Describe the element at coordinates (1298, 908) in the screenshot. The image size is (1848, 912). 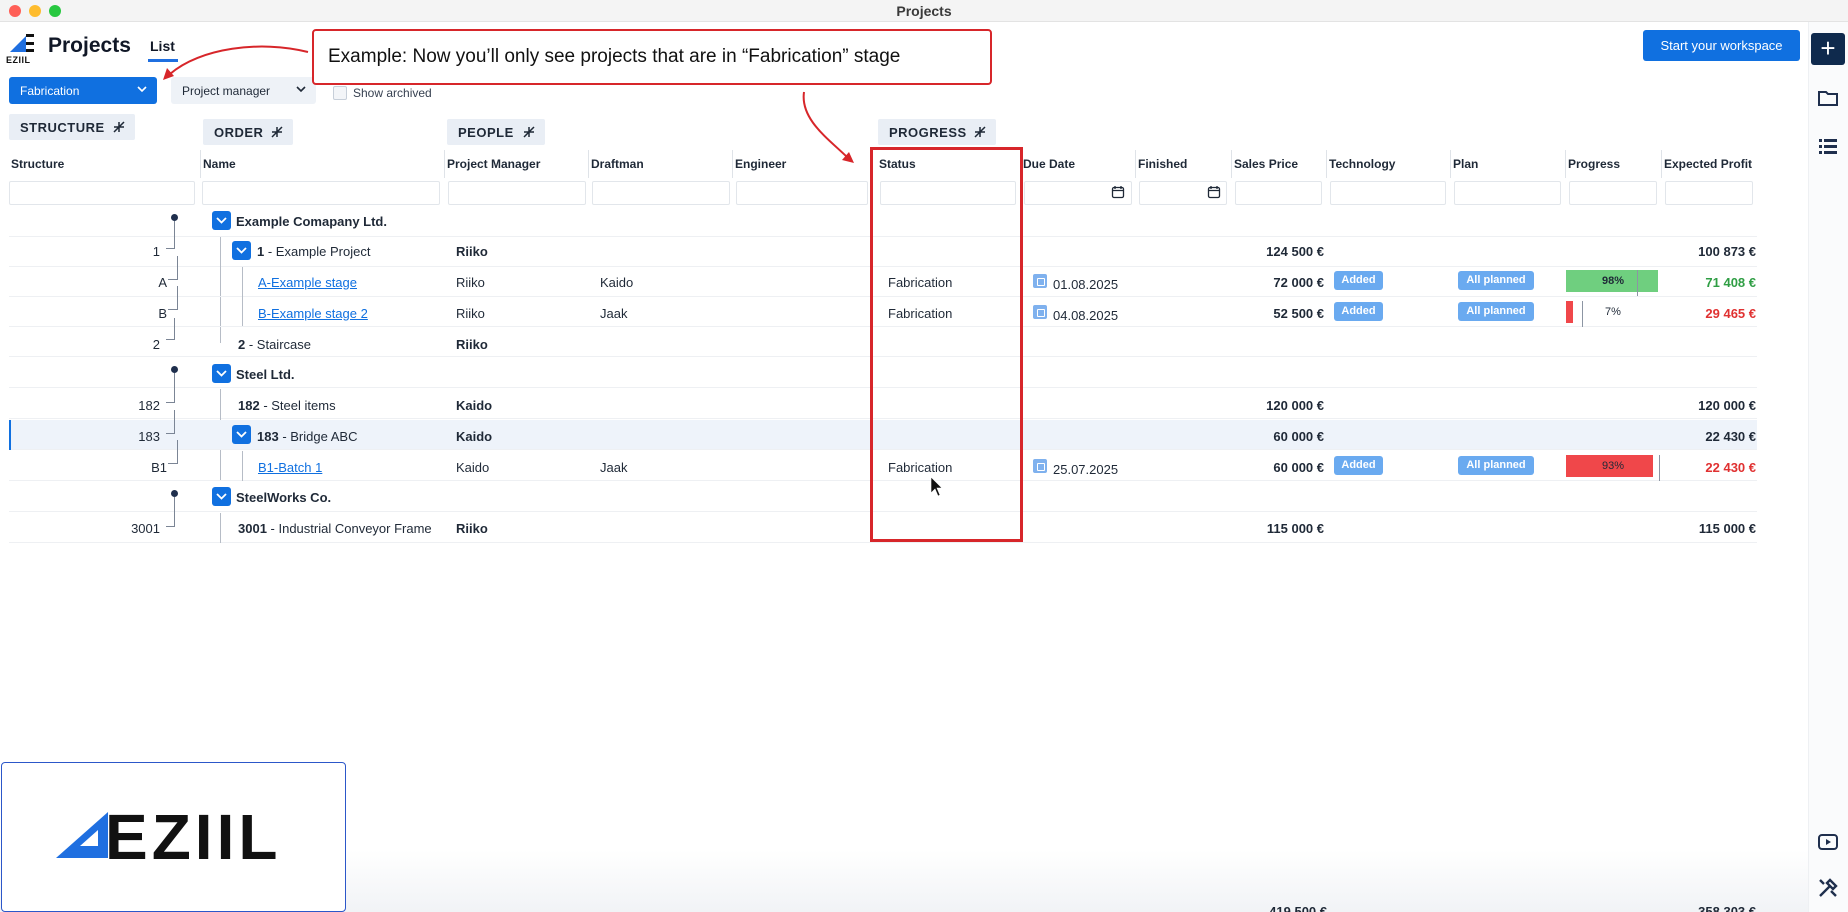
I see `total-sales-price: 419 500 €` at that location.